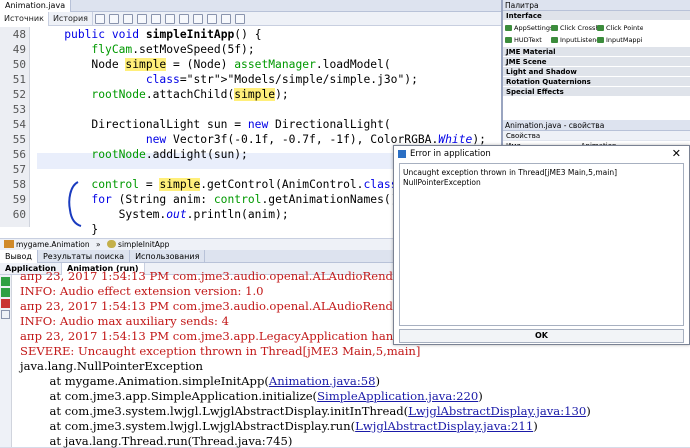 The width and height of the screenshot is (690, 448). I want to click on line-number: 50, so click(19, 64).